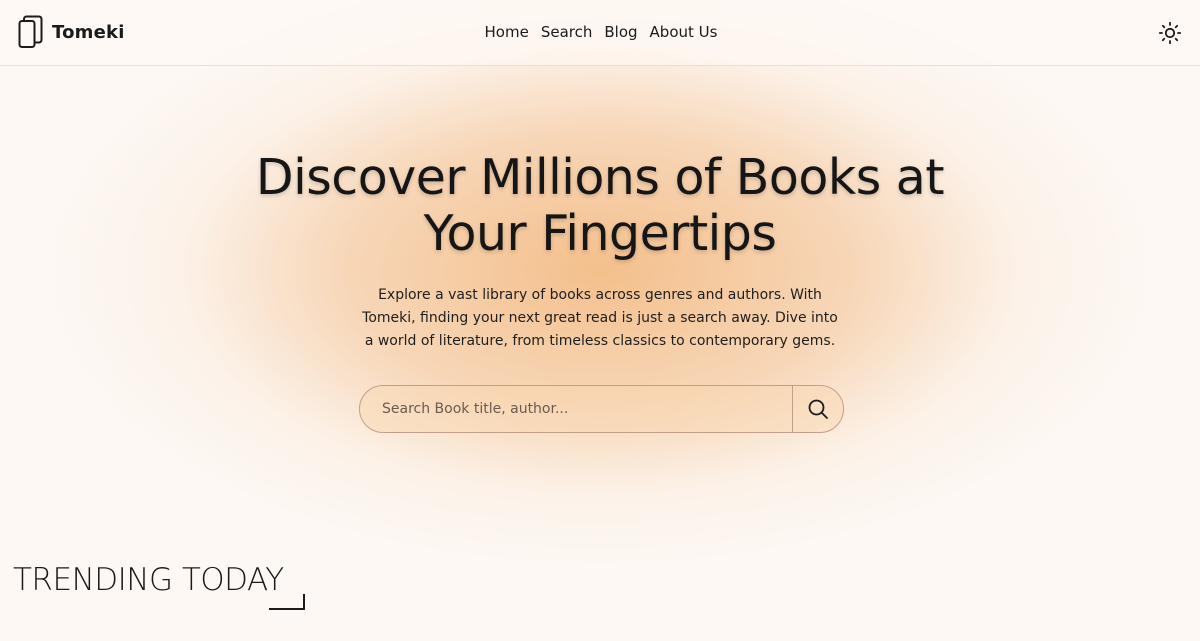 This screenshot has width=1200, height=641. I want to click on search-submit-button, so click(817, 409).